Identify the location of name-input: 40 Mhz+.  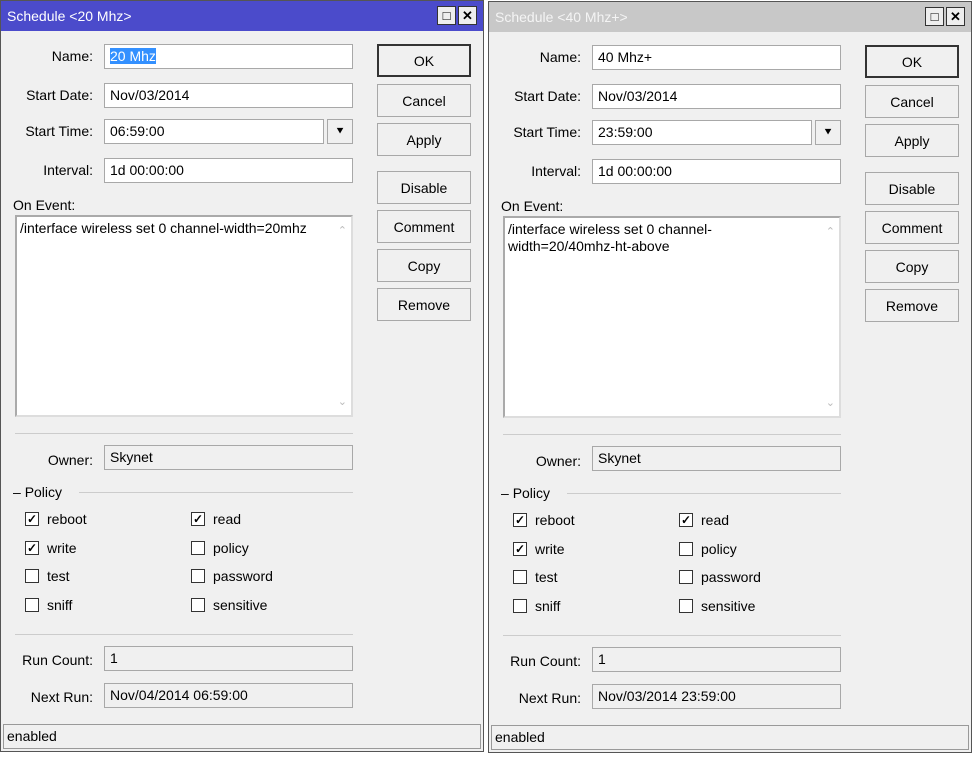
(716, 57).